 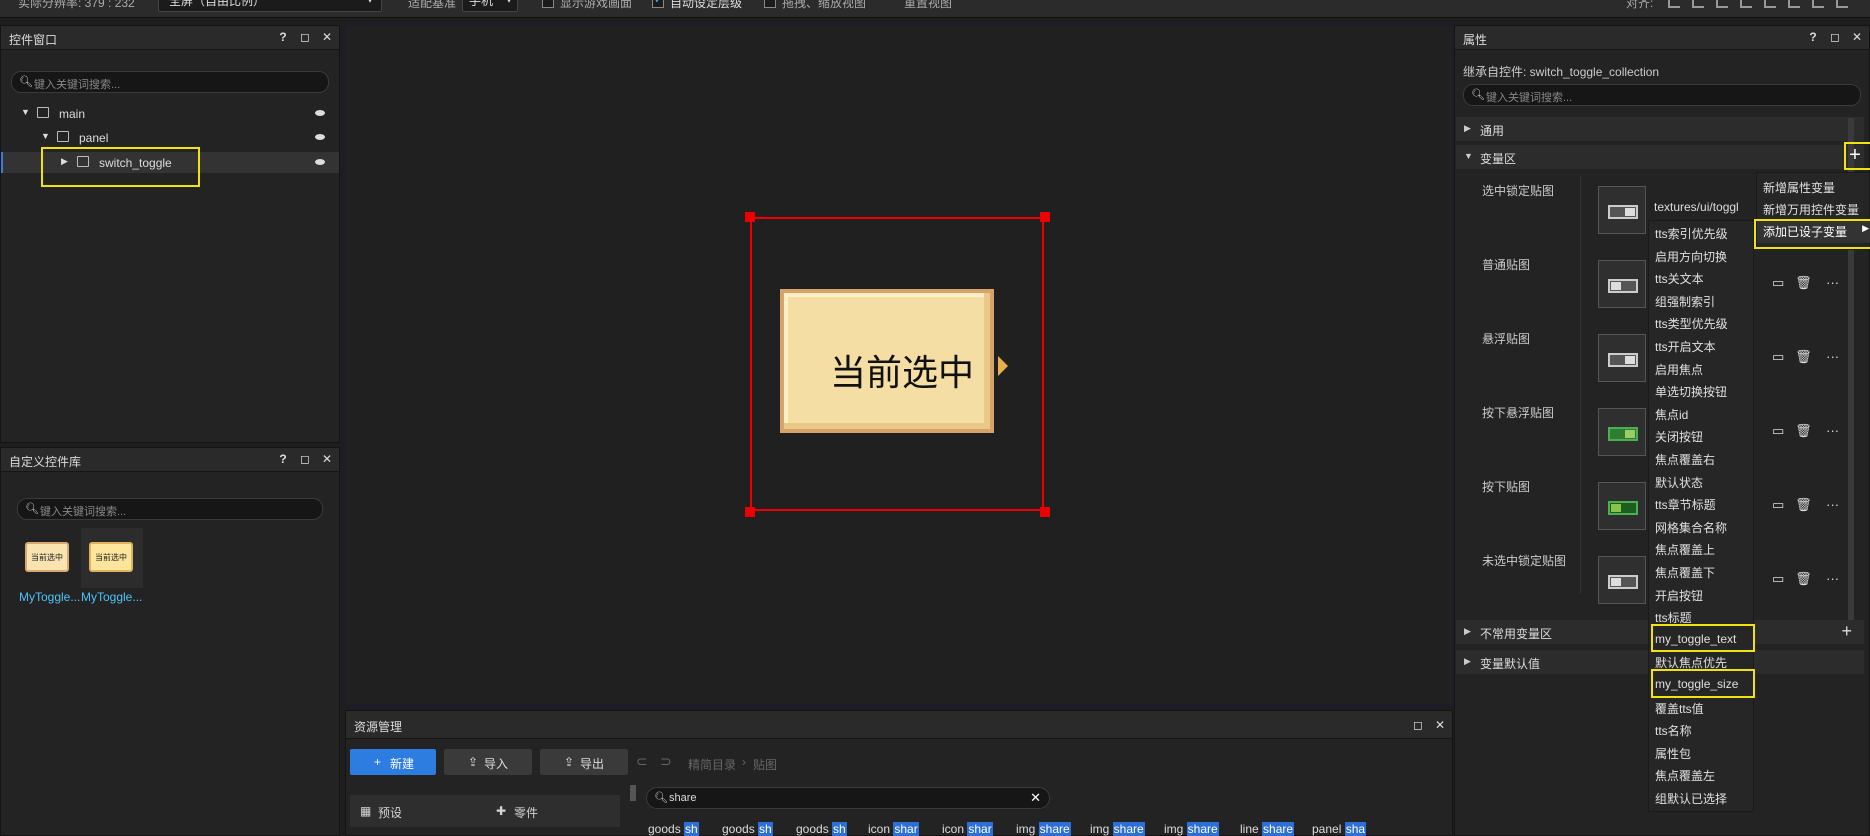 I want to click on submenu-item: 单选切换按钮, so click(x=1691, y=391).